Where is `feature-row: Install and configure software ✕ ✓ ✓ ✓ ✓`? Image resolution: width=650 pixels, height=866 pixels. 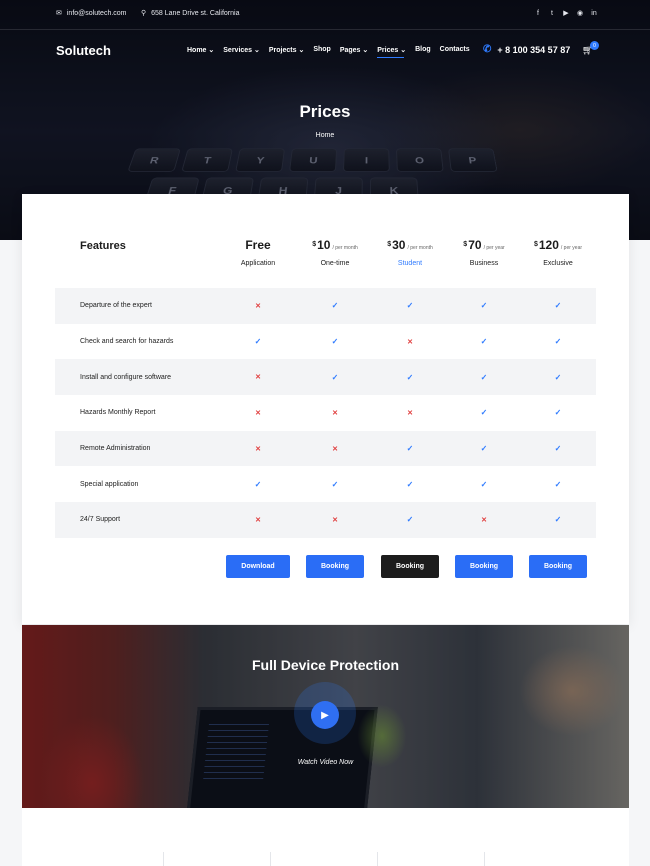
feature-row: Install and configure software ✕ ✓ ✓ ✓ ✓ is located at coordinates (325, 377).